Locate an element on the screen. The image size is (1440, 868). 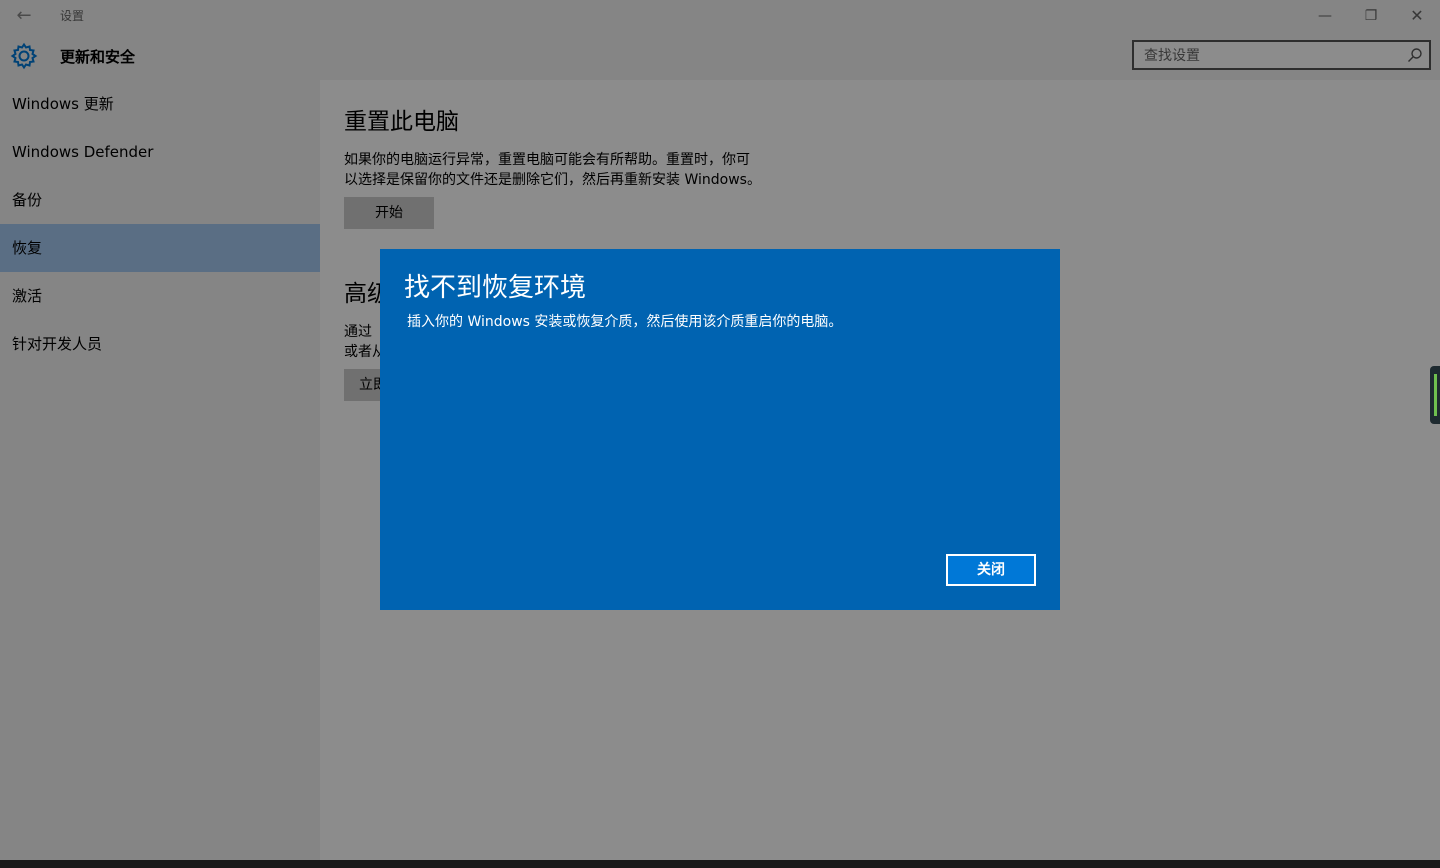
taskbar is located at coordinates (720, 864).